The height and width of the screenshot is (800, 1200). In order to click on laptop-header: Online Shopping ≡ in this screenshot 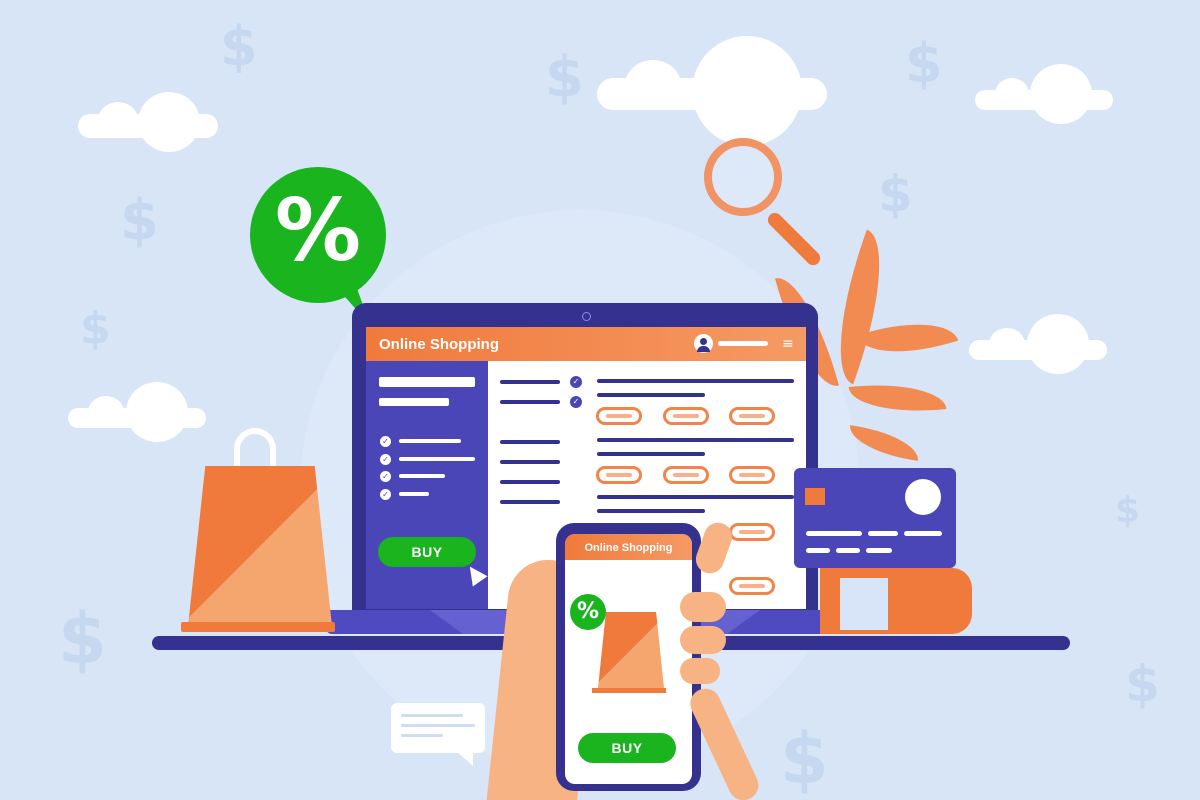, I will do `click(586, 344)`.